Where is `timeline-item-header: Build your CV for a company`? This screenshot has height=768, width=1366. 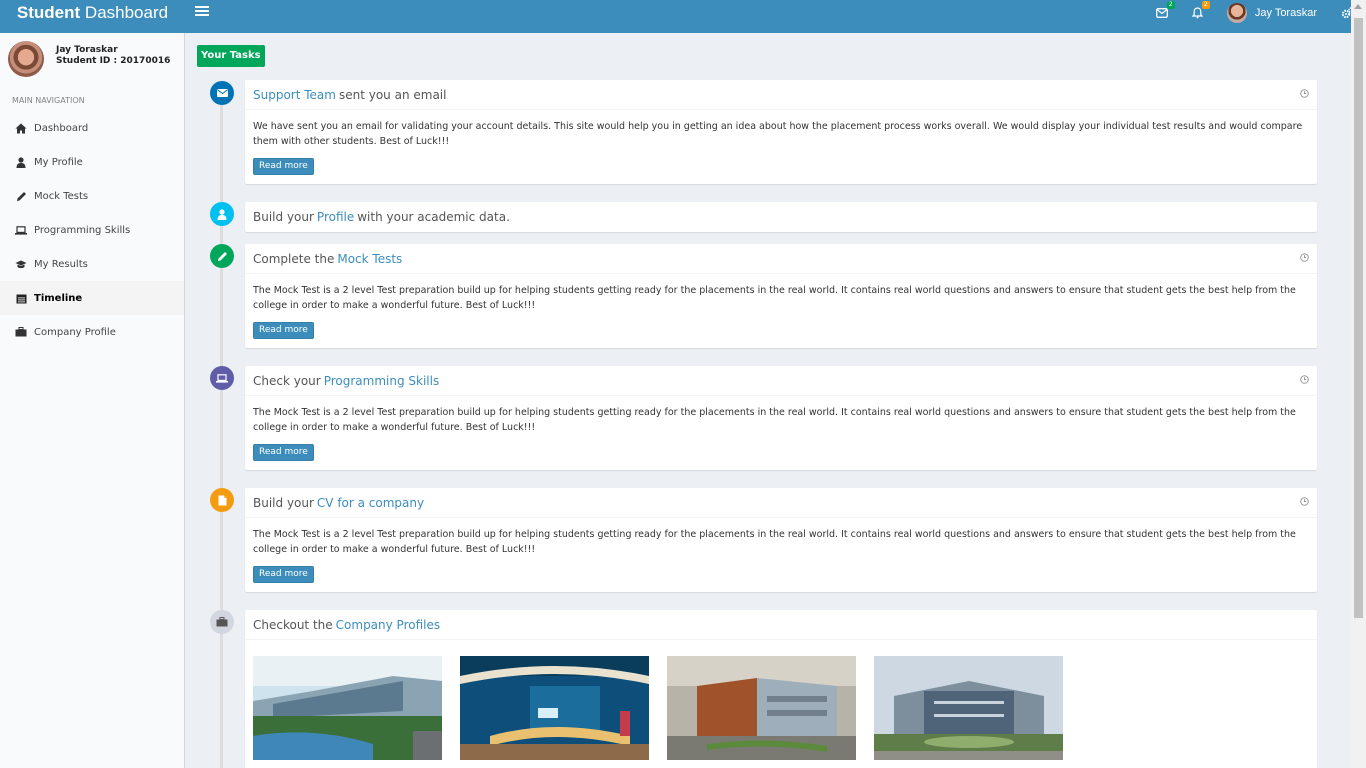 timeline-item-header: Build your CV for a company is located at coordinates (781, 503).